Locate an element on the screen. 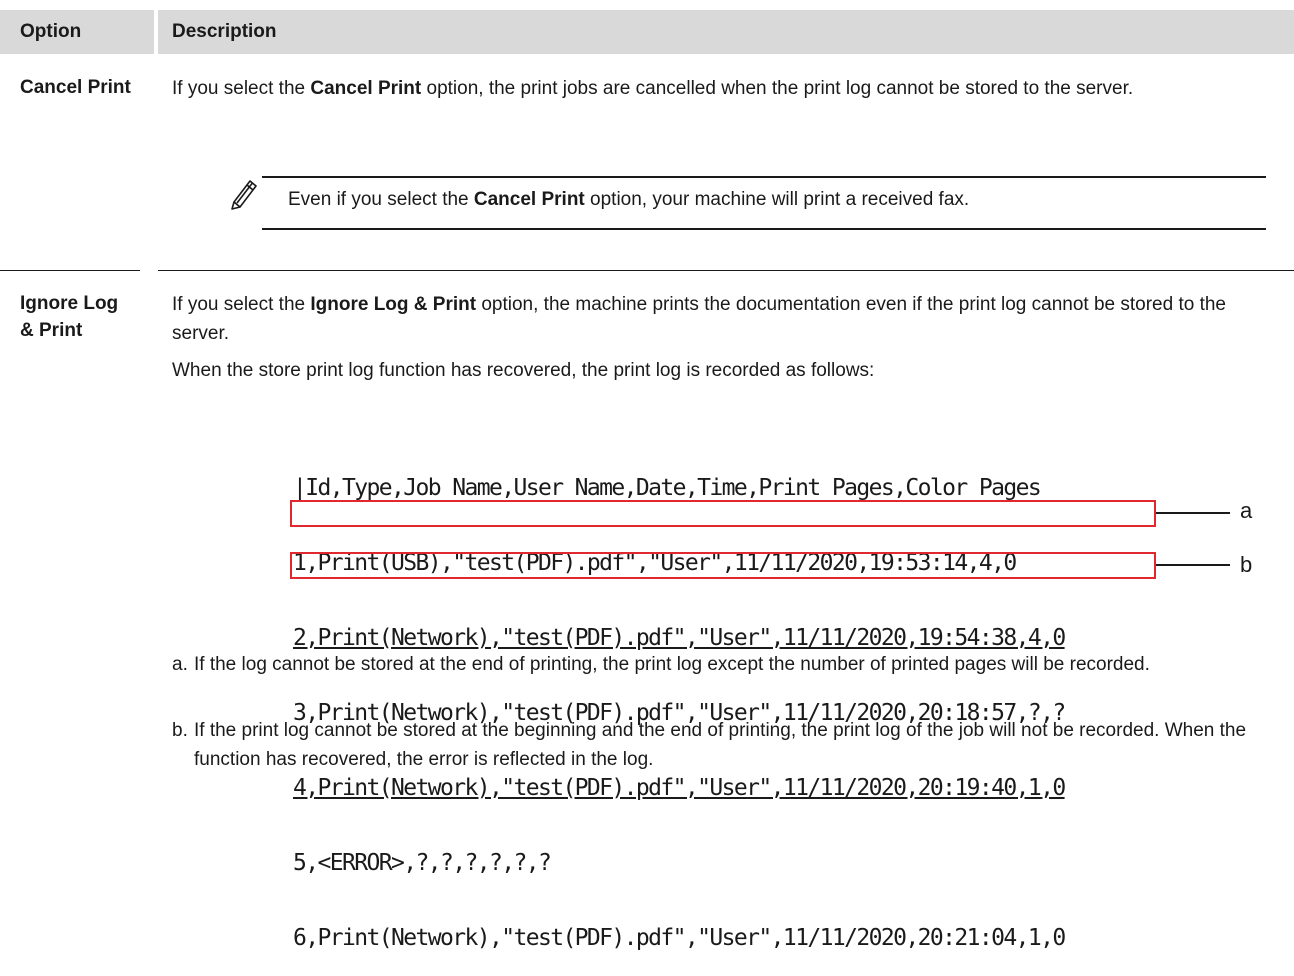 The height and width of the screenshot is (976, 1294). desc-bold: Cancel Print is located at coordinates (366, 88).